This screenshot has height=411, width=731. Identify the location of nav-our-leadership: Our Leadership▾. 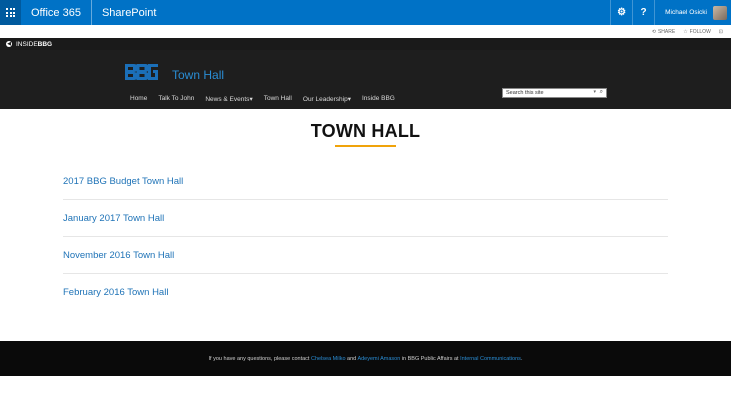
(327, 99).